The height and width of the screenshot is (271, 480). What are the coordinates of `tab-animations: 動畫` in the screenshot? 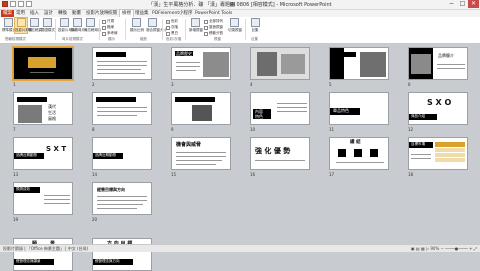 It's located at (76, 13).